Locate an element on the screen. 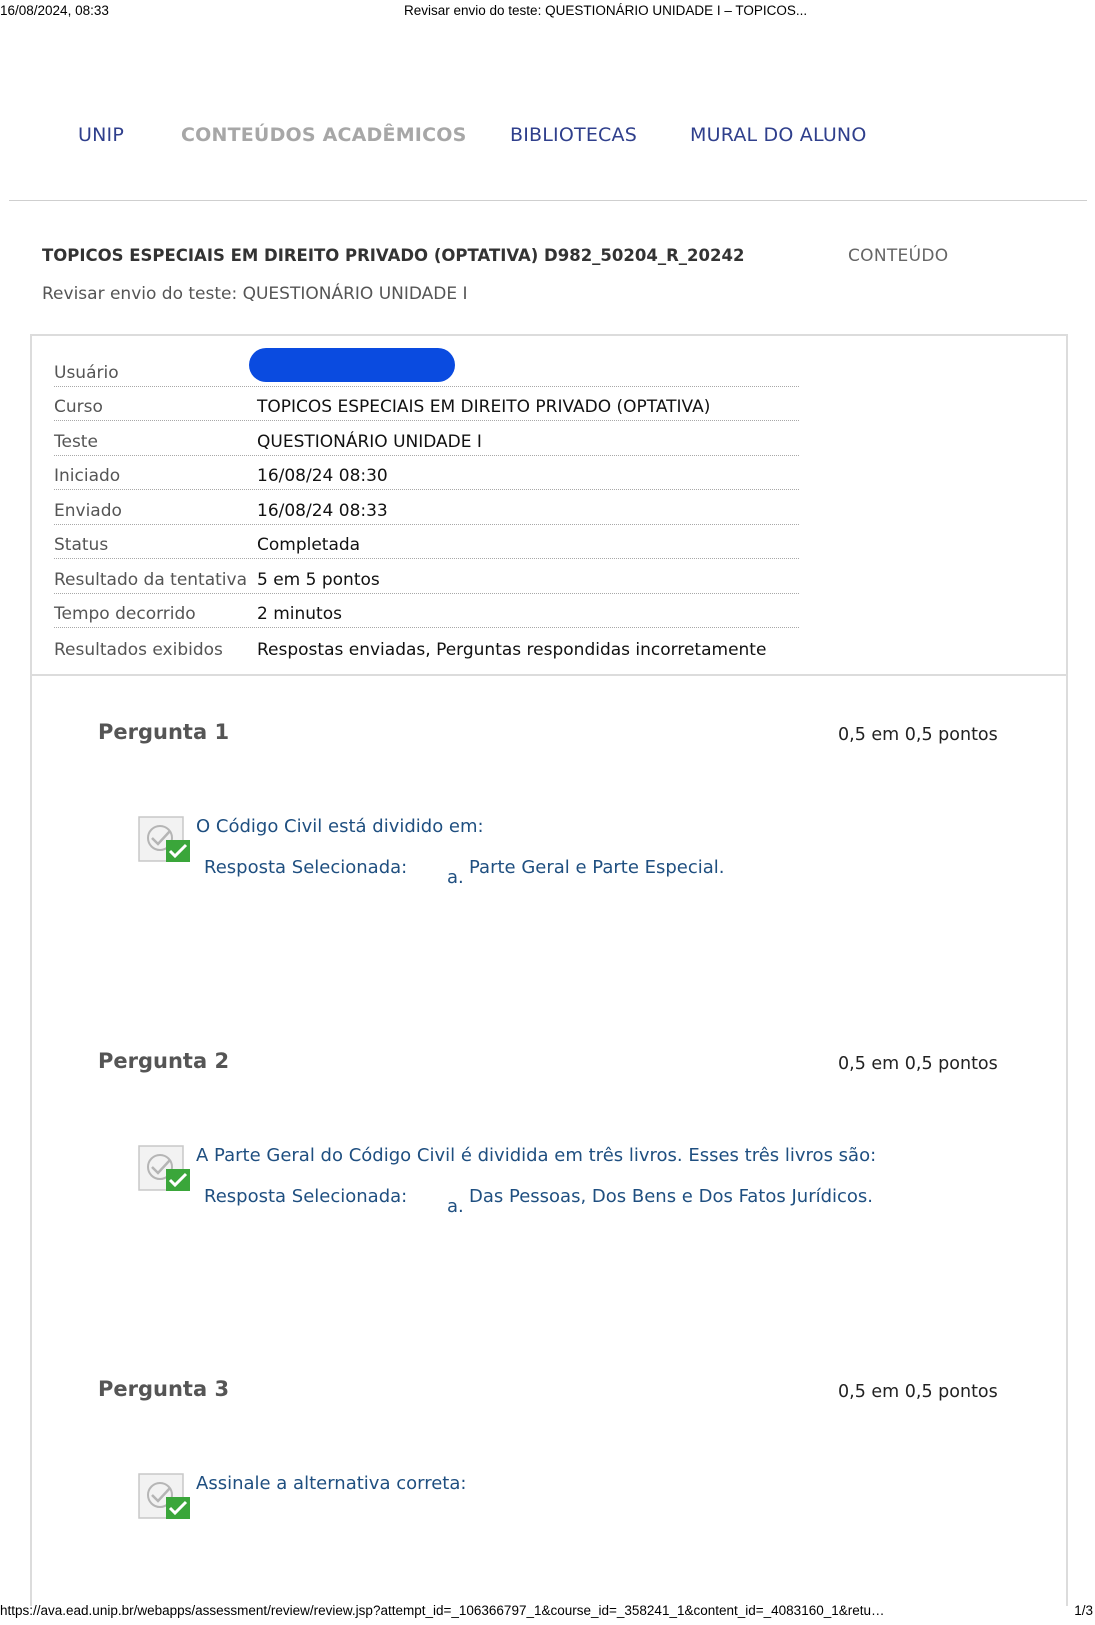 The height and width of the screenshot is (1625, 1095). answer-text: Parte Geral e Parte Especial. is located at coordinates (597, 867).